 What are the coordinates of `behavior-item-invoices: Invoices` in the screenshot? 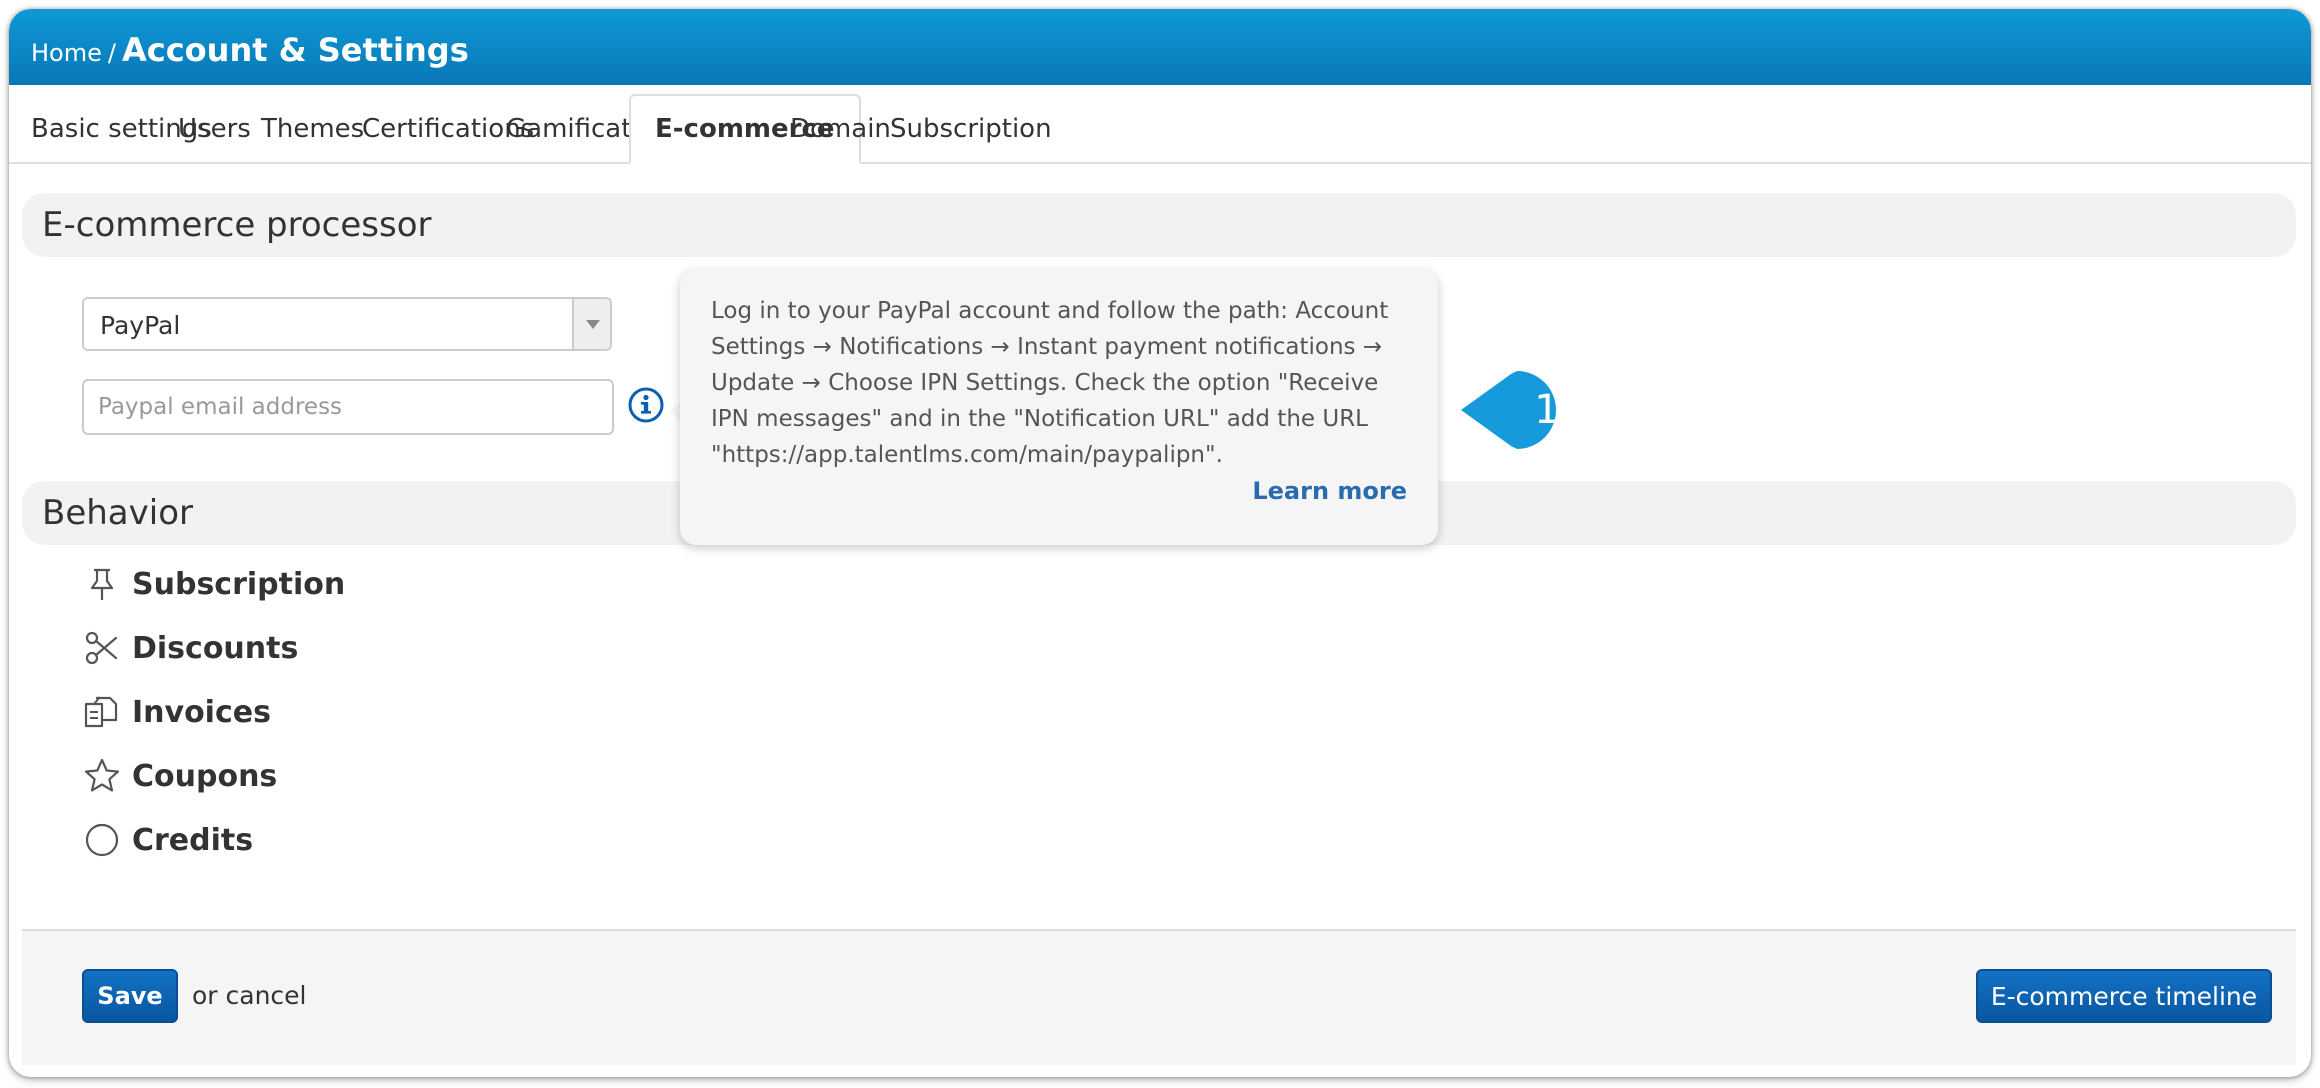 It's located at (176, 712).